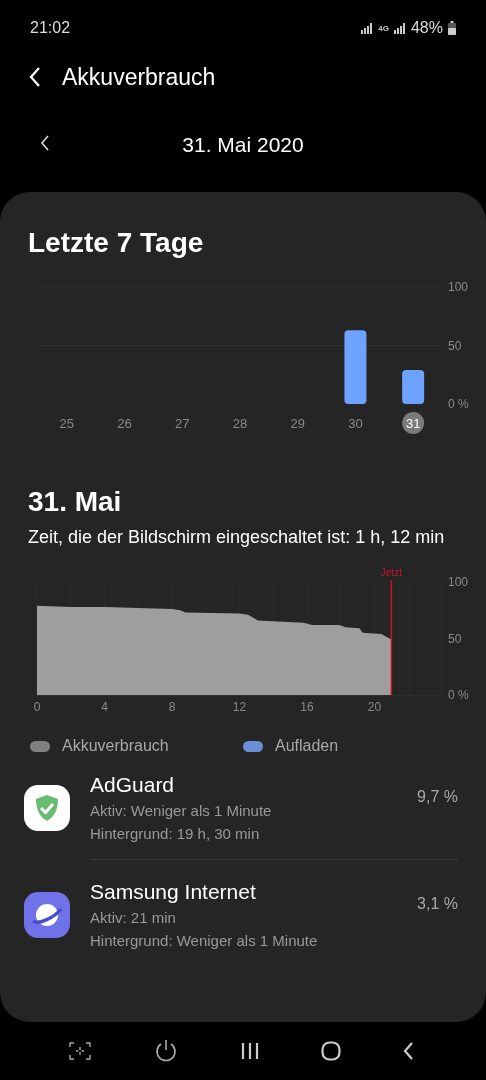  Describe the element at coordinates (75, 502) in the screenshot. I see `section-title: 31. Mai` at that location.